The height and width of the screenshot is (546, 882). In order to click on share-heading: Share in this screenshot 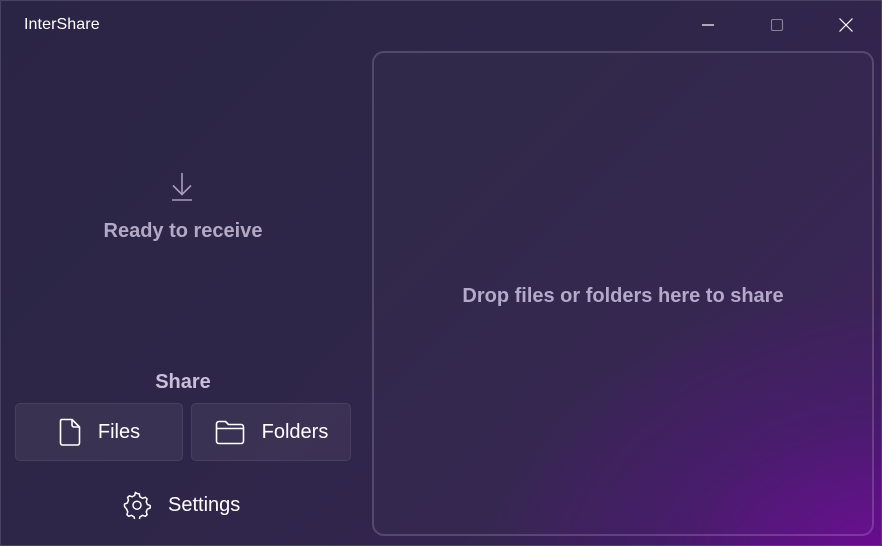, I will do `click(183, 382)`.